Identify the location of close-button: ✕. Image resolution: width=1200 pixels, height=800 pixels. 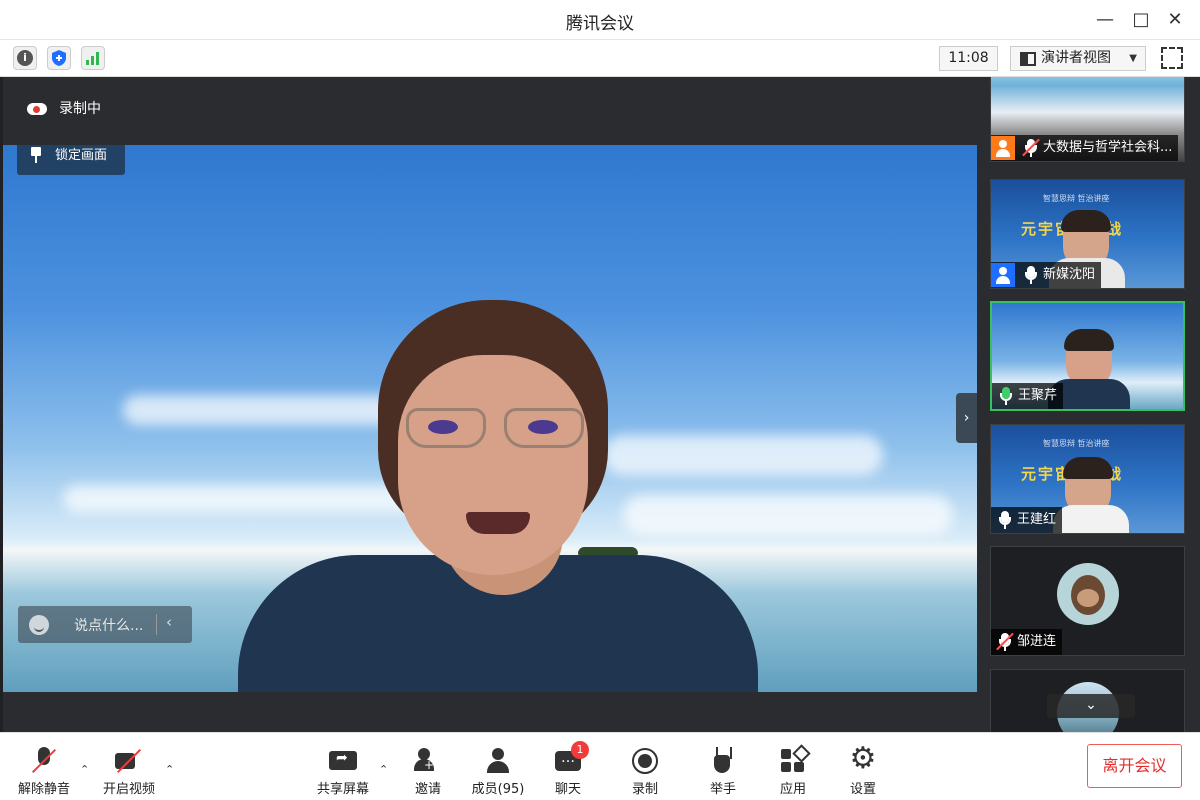
(1175, 20).